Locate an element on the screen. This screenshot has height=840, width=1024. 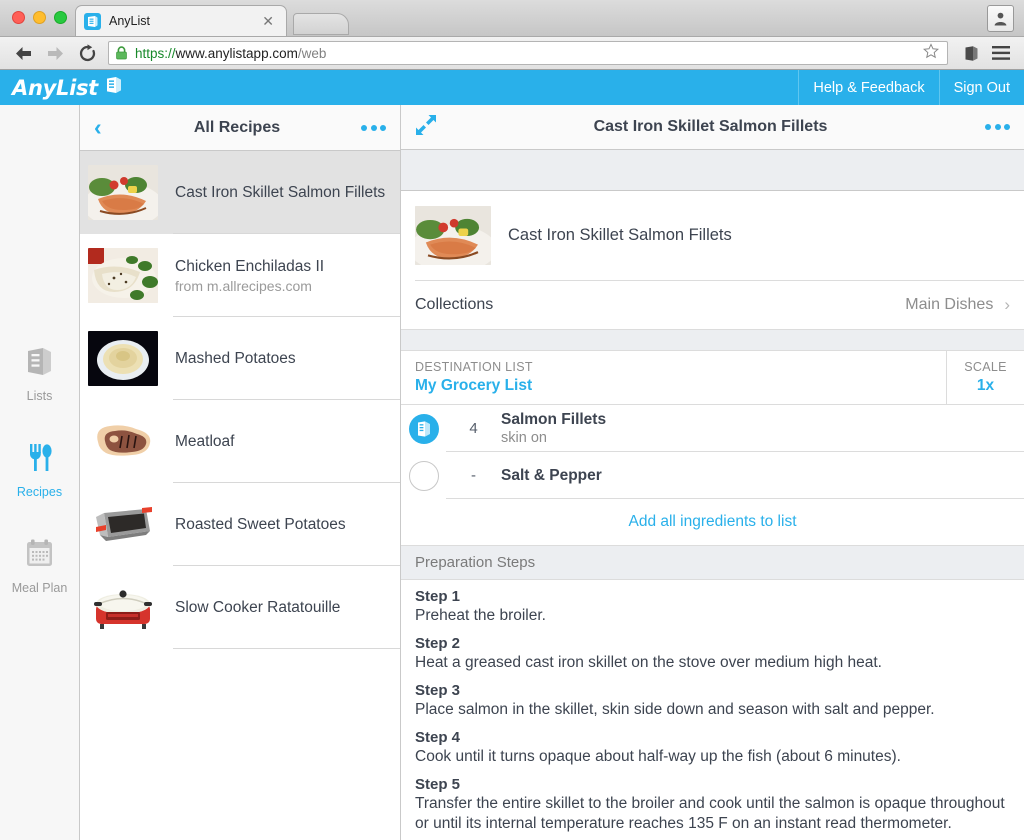
scale-cell: SCALE 1x is located at coordinates (985, 378).